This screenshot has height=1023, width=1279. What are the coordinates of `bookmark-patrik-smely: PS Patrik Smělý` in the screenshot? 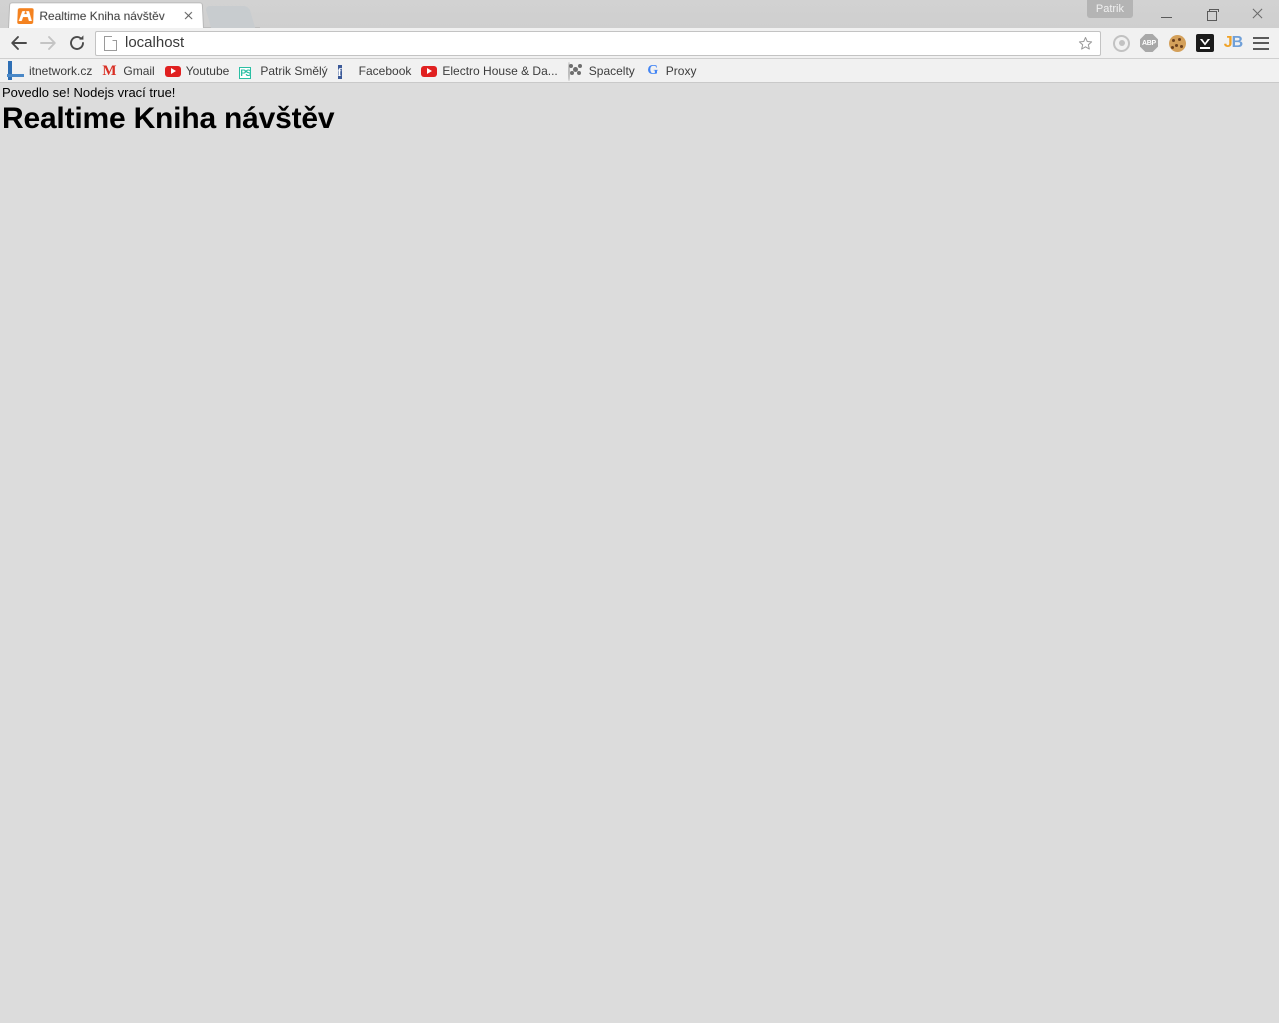 It's located at (284, 71).